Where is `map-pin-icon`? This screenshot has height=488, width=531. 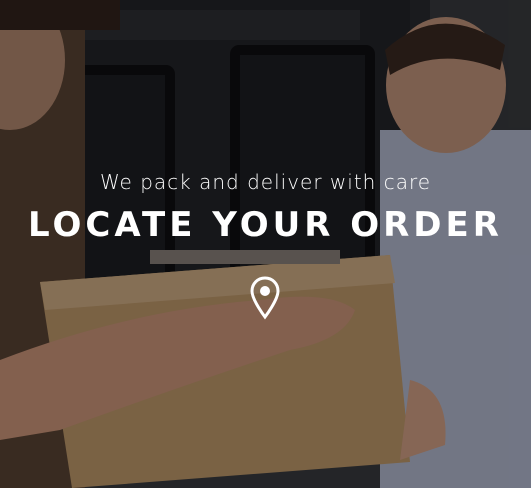 map-pin-icon is located at coordinates (265, 298).